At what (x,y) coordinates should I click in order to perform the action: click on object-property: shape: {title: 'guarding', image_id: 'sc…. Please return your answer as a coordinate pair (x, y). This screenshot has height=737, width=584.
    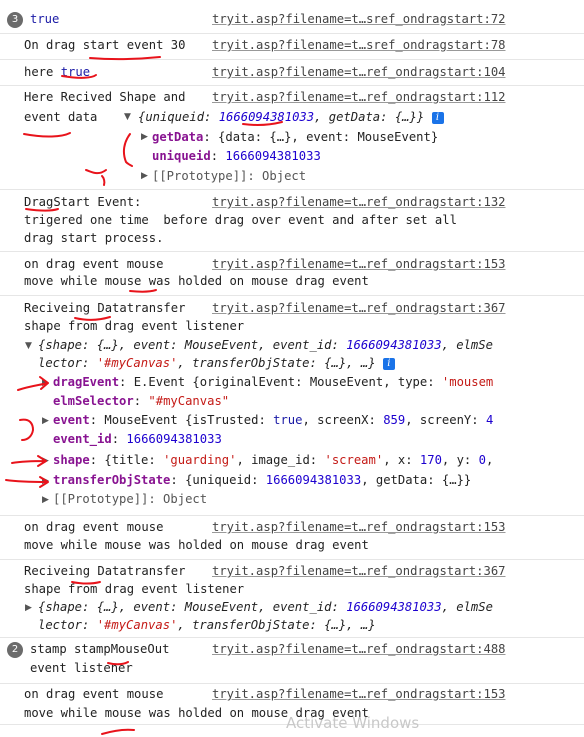
    Looking at the image, I should click on (273, 460).